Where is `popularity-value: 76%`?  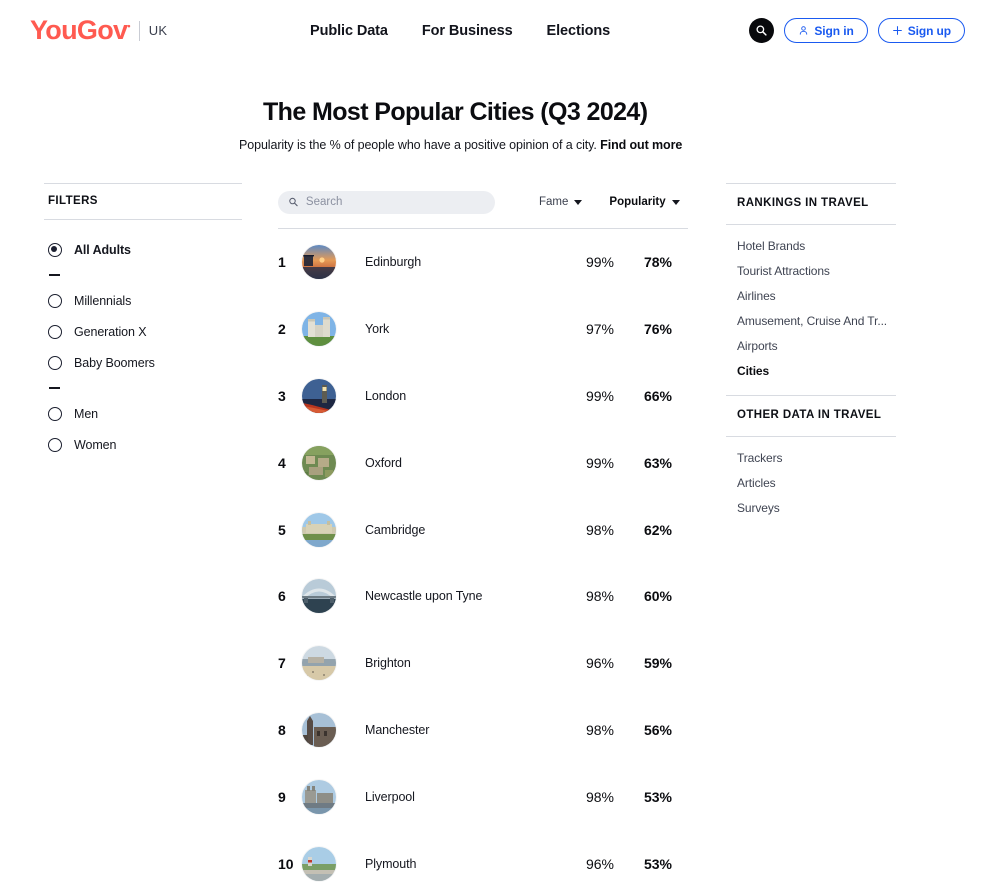 popularity-value: 76% is located at coordinates (658, 329).